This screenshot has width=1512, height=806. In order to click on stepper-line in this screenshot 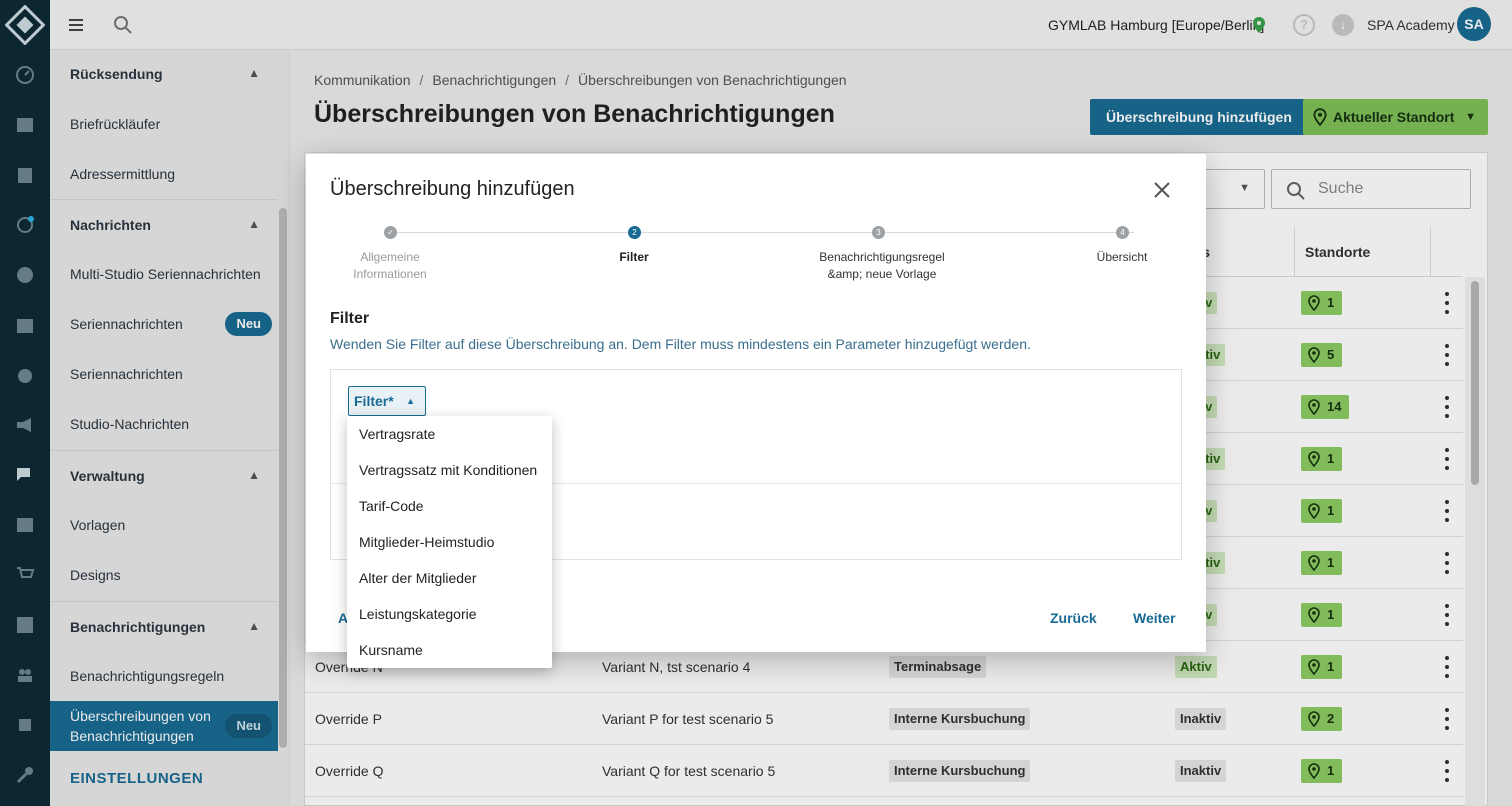, I will do `click(765, 232)`.